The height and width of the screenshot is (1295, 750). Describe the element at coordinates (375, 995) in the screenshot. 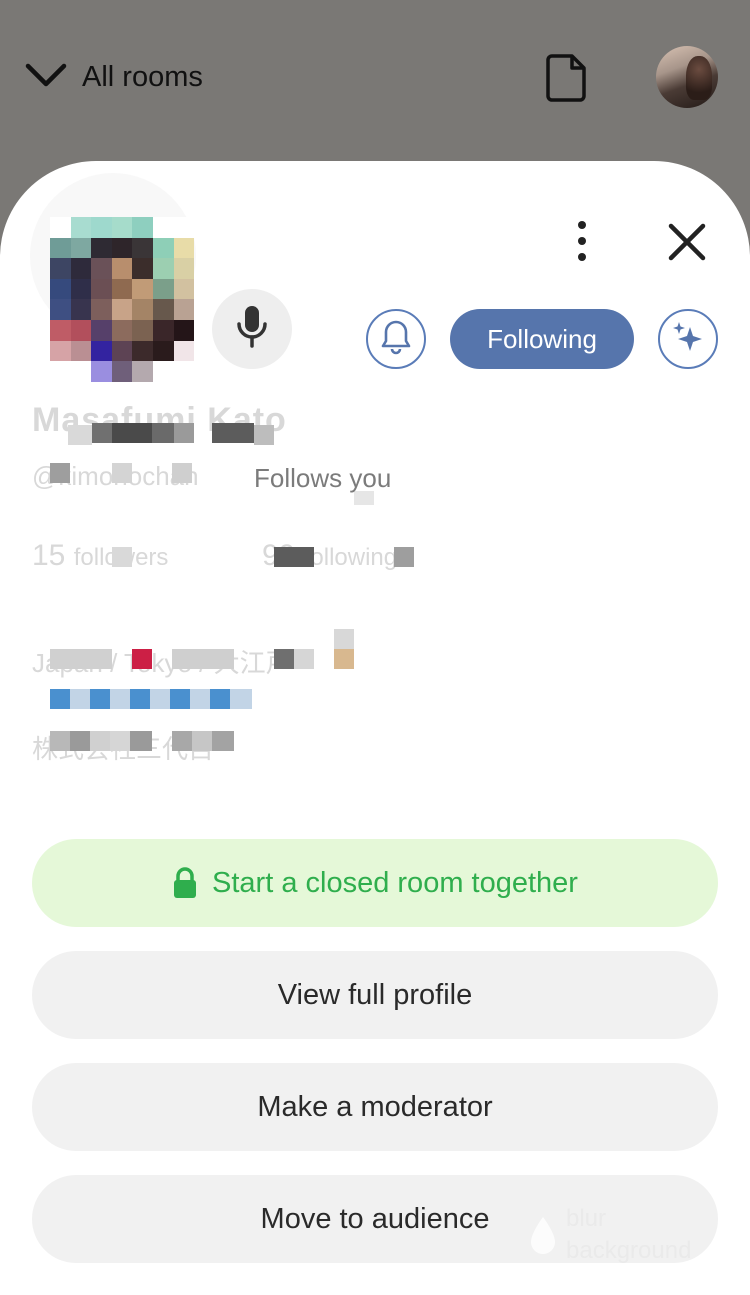

I see `view-full-profile-button: View full profile` at that location.